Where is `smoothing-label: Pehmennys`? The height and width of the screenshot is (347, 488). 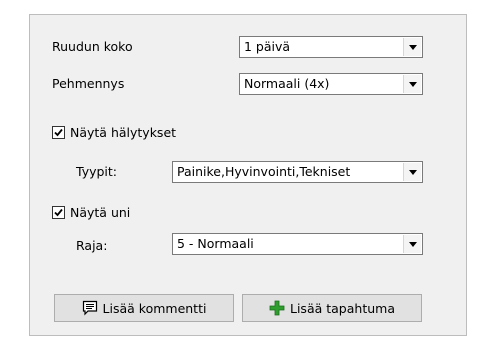
smoothing-label: Pehmennys is located at coordinates (88, 83).